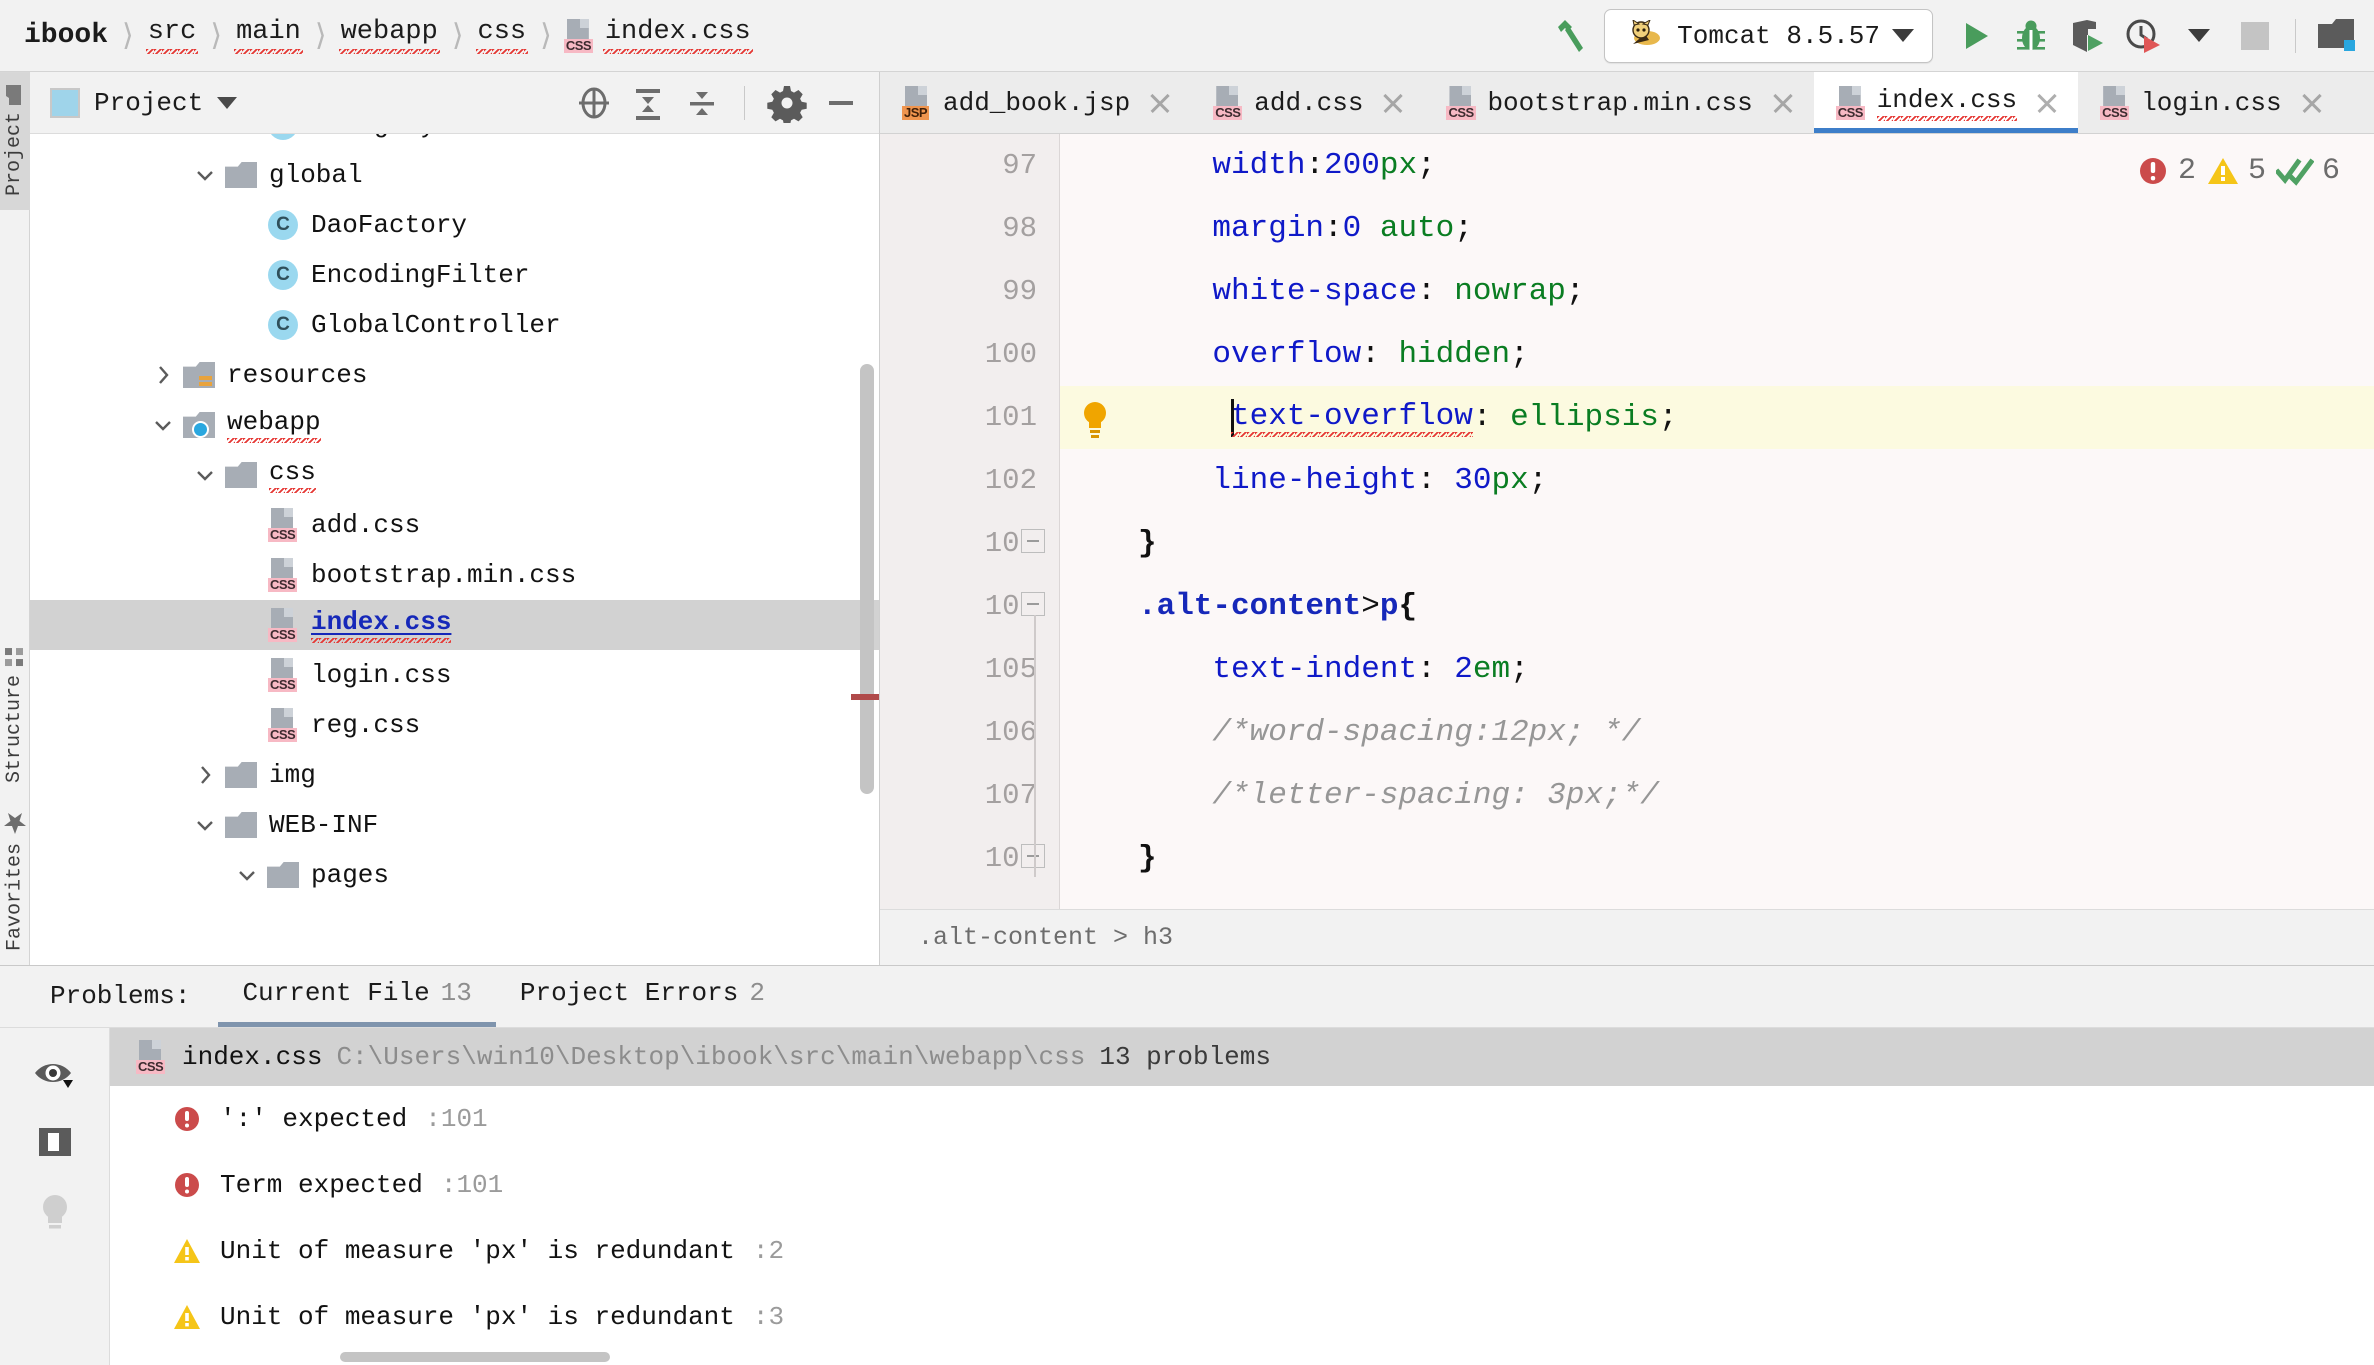  Describe the element at coordinates (1033, 521) in the screenshot. I see `fold-column` at that location.